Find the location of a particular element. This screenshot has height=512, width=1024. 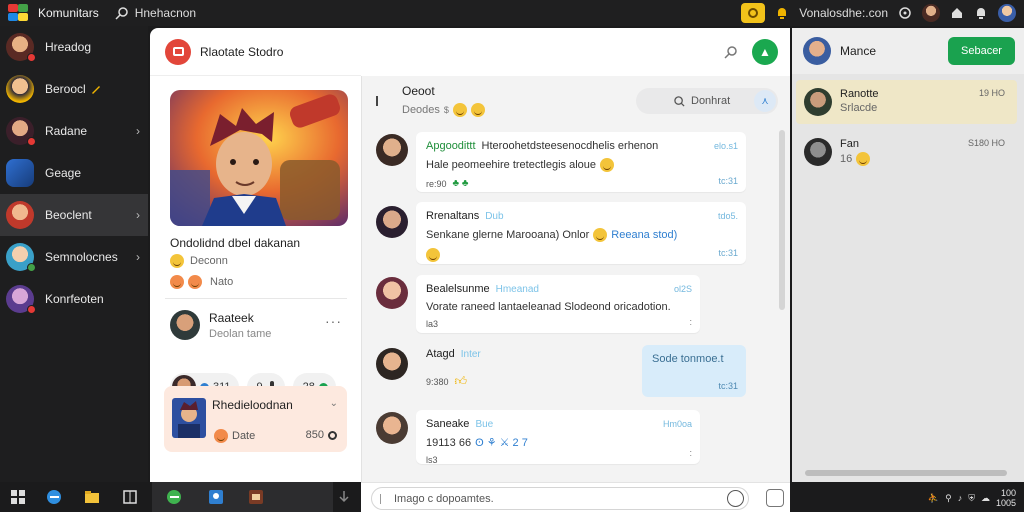

people-icon: ⛹ is located at coordinates (933, 498).